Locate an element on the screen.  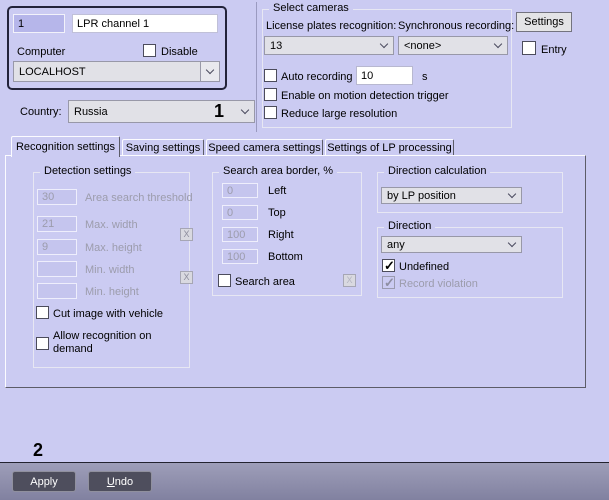
footer-bar: Apply Undo is located at coordinates (304, 481).